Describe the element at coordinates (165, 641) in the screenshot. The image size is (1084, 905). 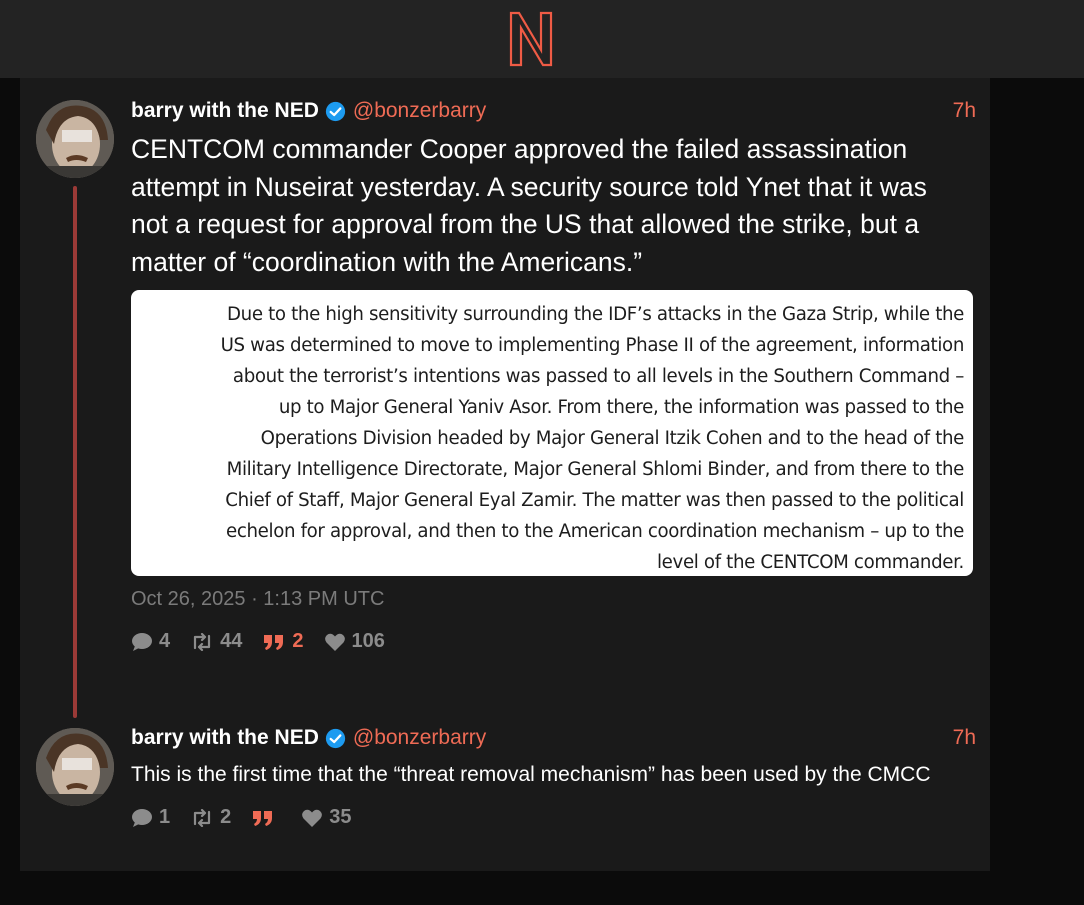
I see `reply-count: 4` at that location.